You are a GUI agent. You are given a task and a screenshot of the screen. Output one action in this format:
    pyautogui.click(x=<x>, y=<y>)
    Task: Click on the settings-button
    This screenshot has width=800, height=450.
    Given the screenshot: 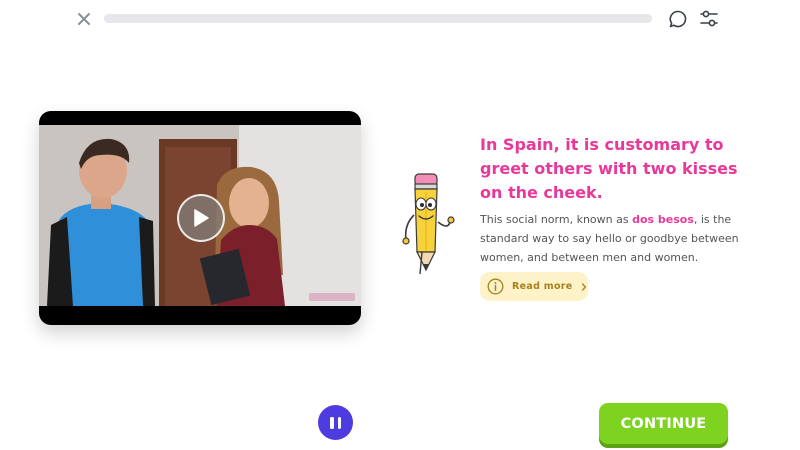 What is the action you would take?
    pyautogui.click(x=709, y=19)
    